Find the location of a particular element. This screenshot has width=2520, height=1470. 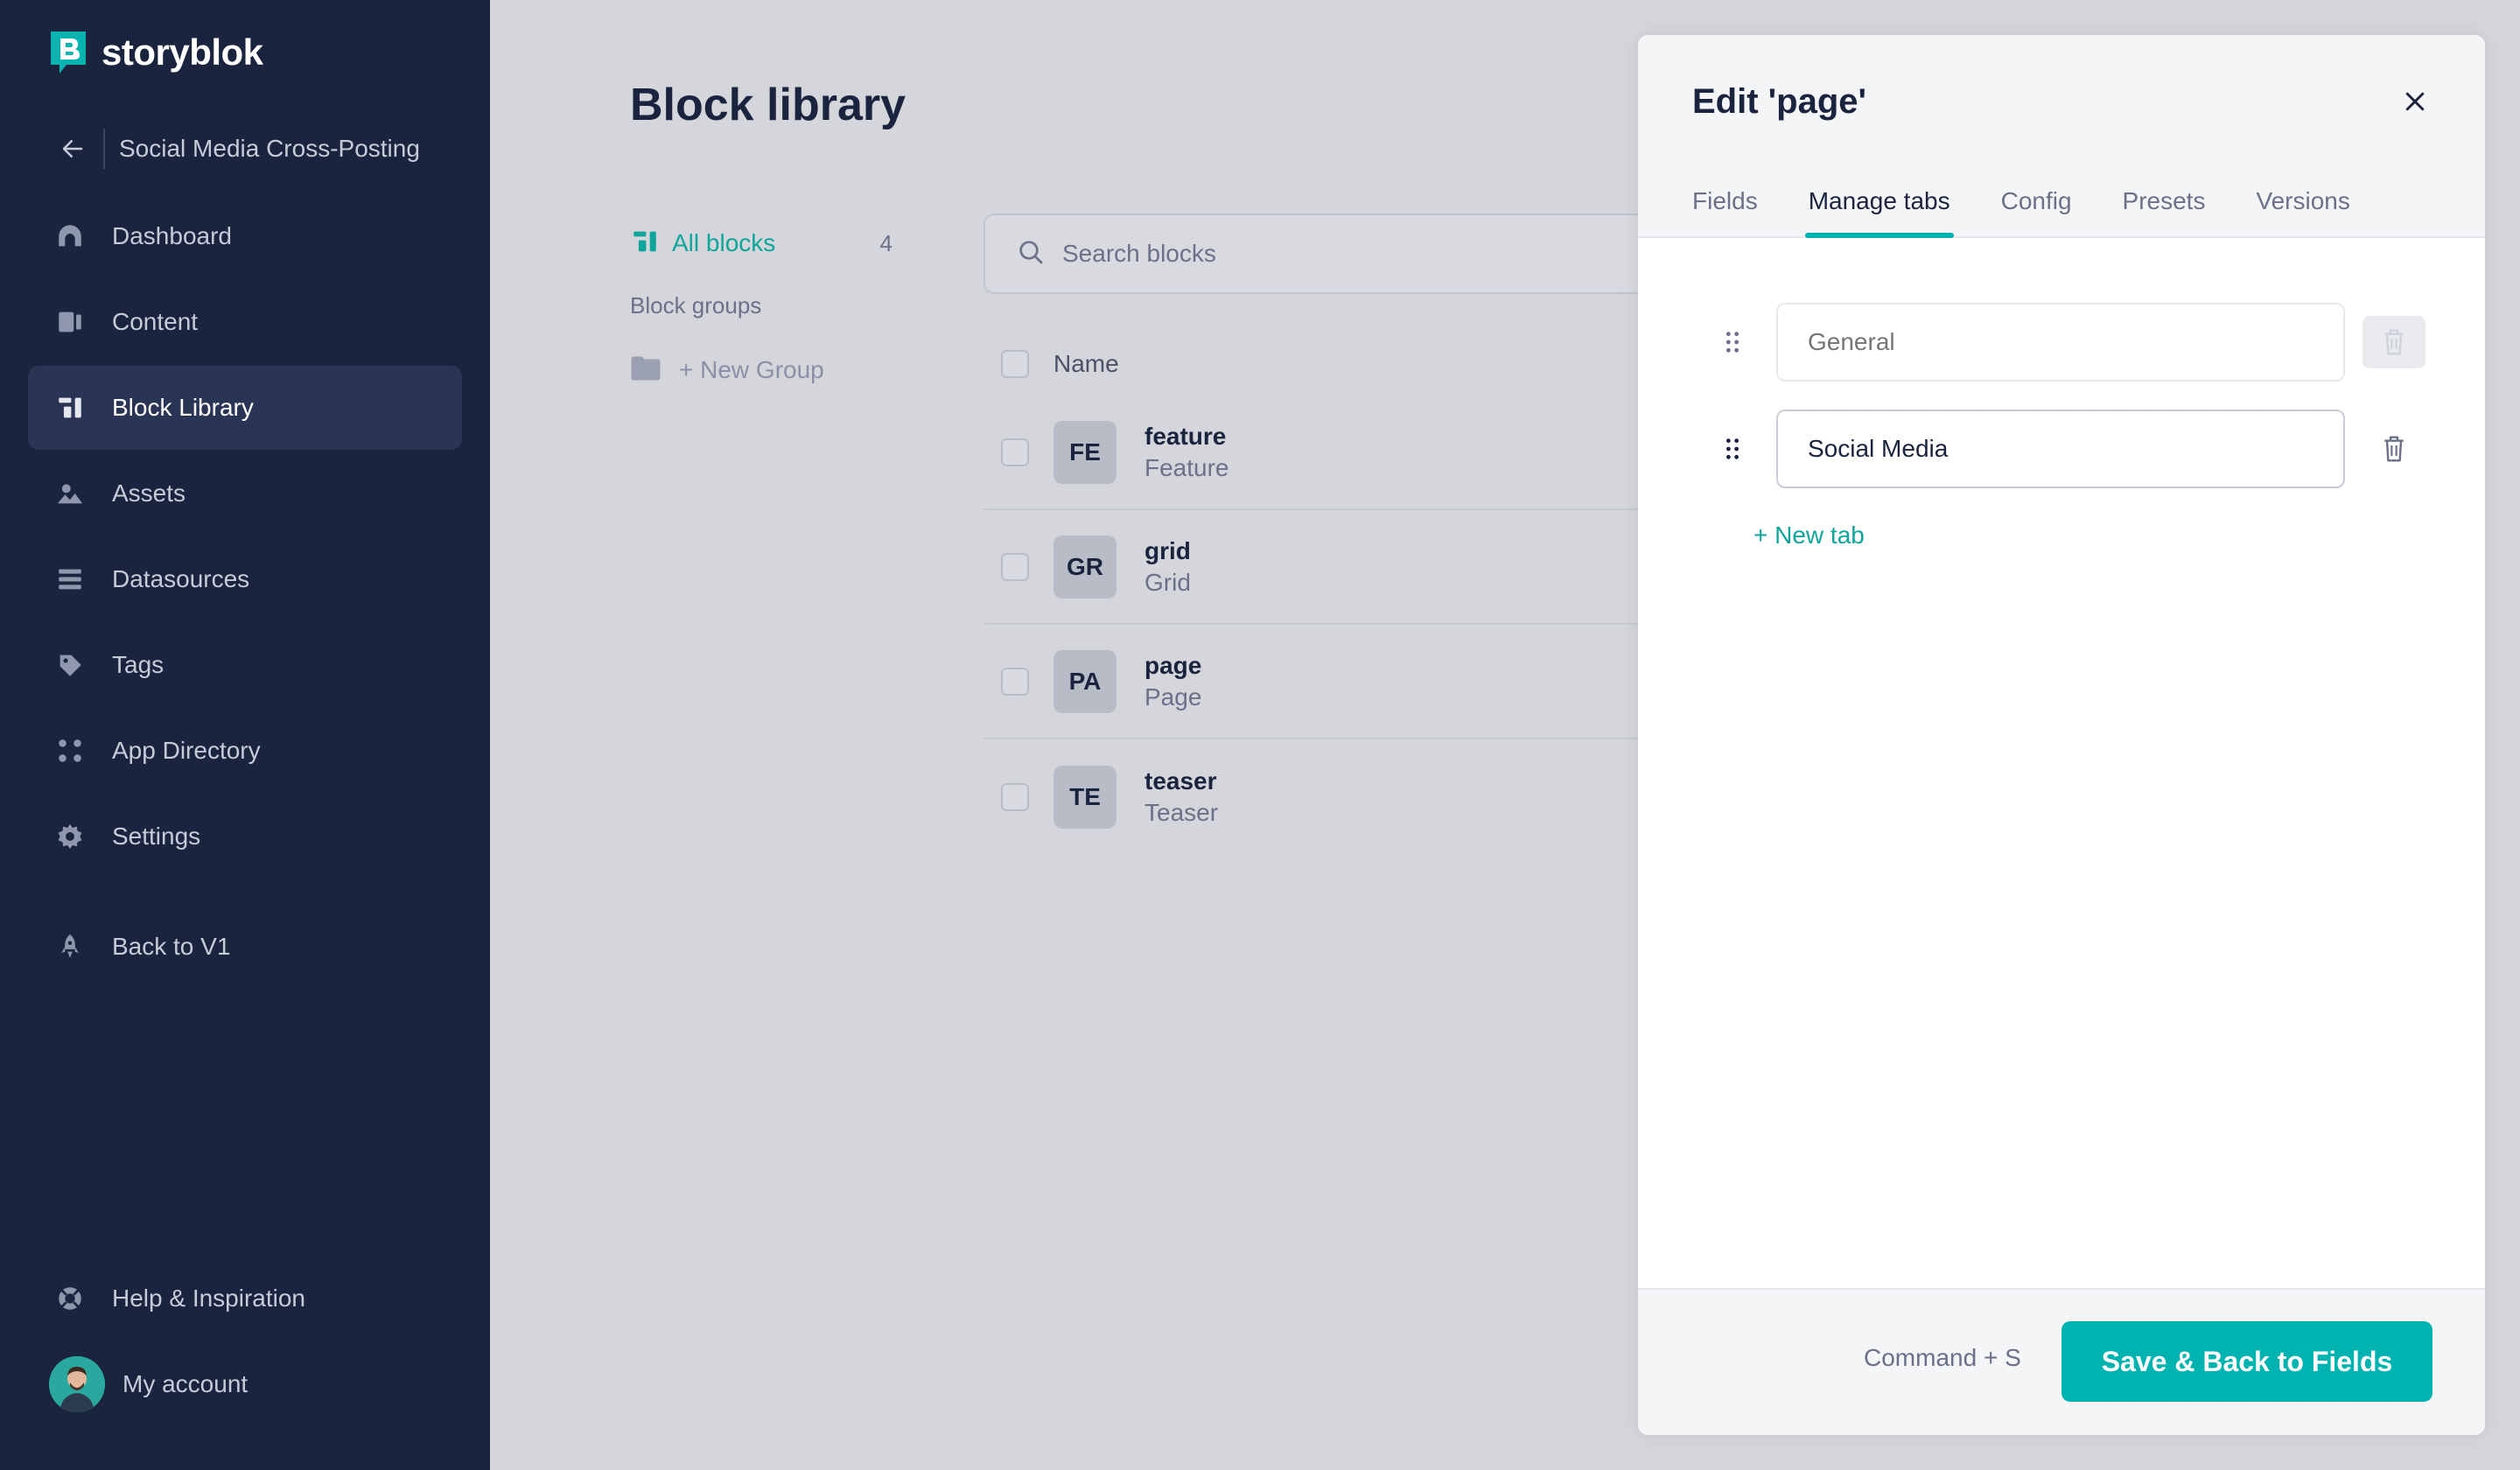

sidebar-item-content: Content is located at coordinates (245, 322).